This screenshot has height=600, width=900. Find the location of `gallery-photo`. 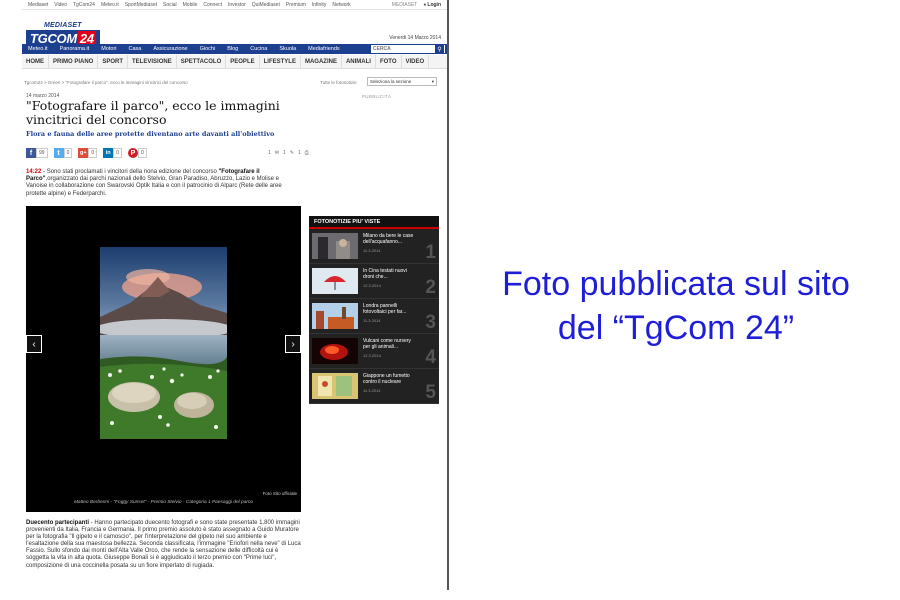

gallery-photo is located at coordinates (163, 343).